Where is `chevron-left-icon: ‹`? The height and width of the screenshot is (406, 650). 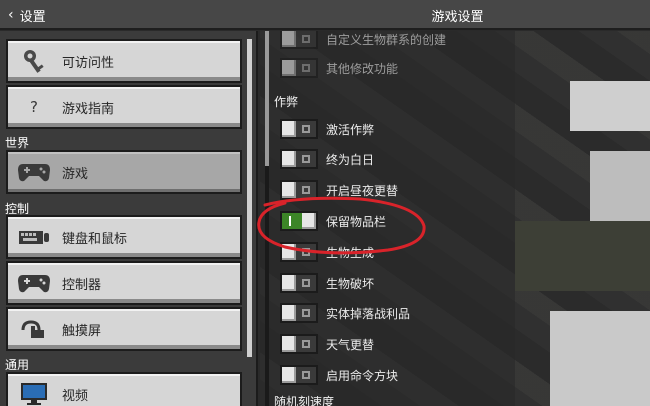 chevron-left-icon: ‹ is located at coordinates (11, 15).